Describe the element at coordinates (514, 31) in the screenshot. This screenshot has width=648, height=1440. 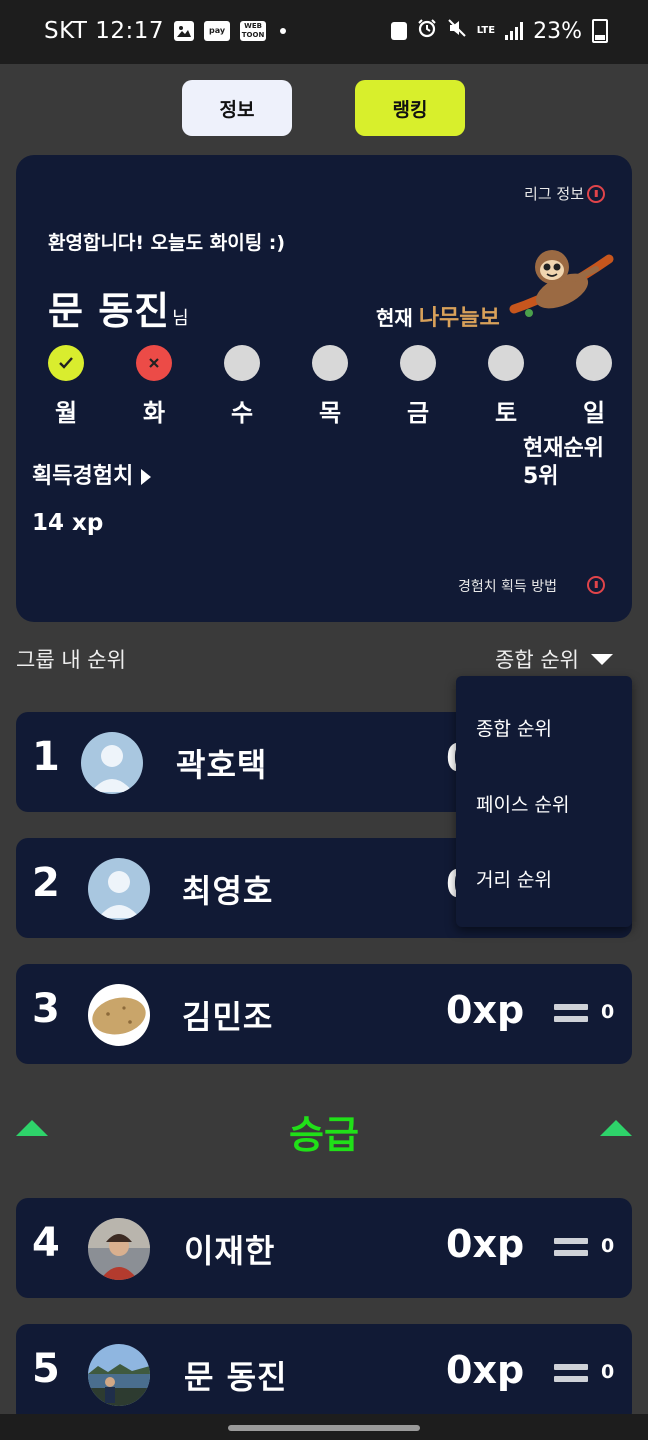
I see `signal-icon` at that location.